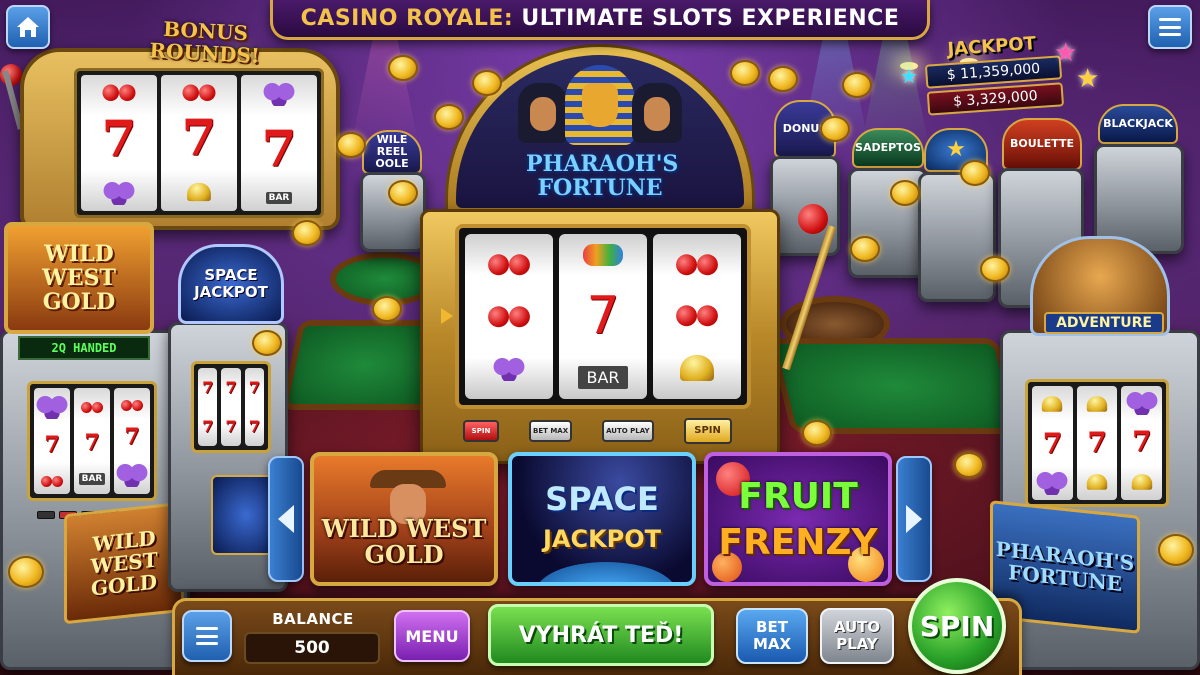 Image resolution: width=1200 pixels, height=675 pixels. I want to click on carousel-prev-button, so click(286, 519).